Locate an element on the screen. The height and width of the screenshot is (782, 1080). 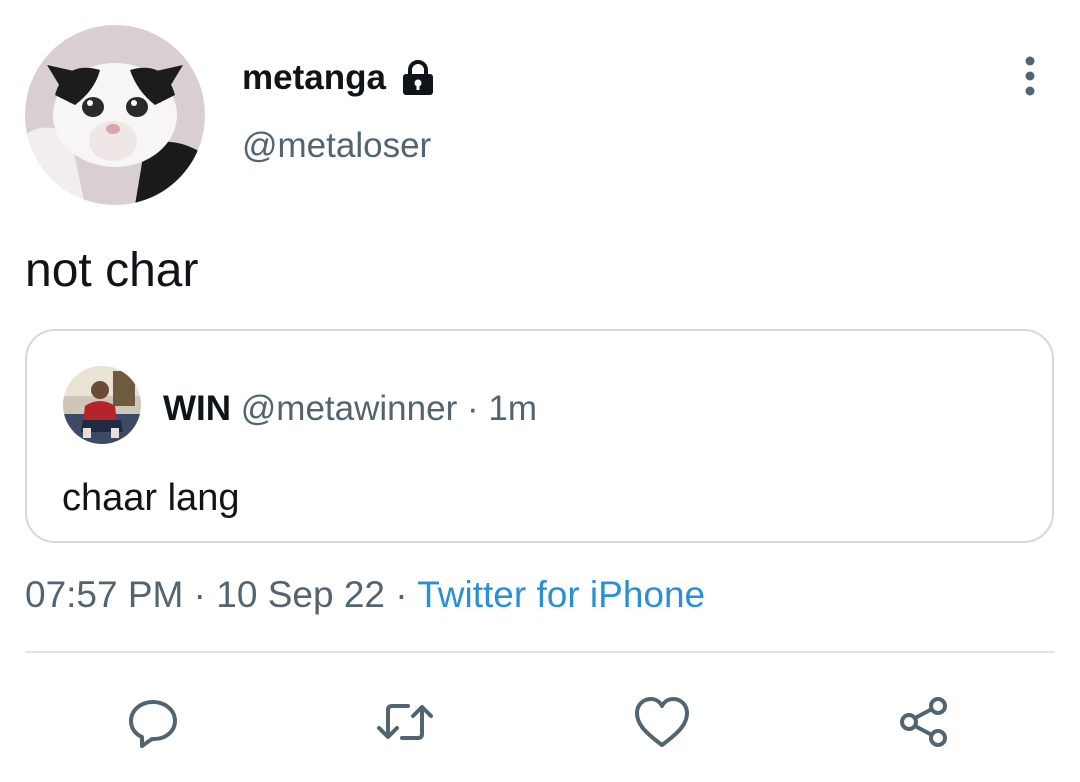
quoted-tweet-header: WIN @metawinner · 1m is located at coordinates (350, 409).